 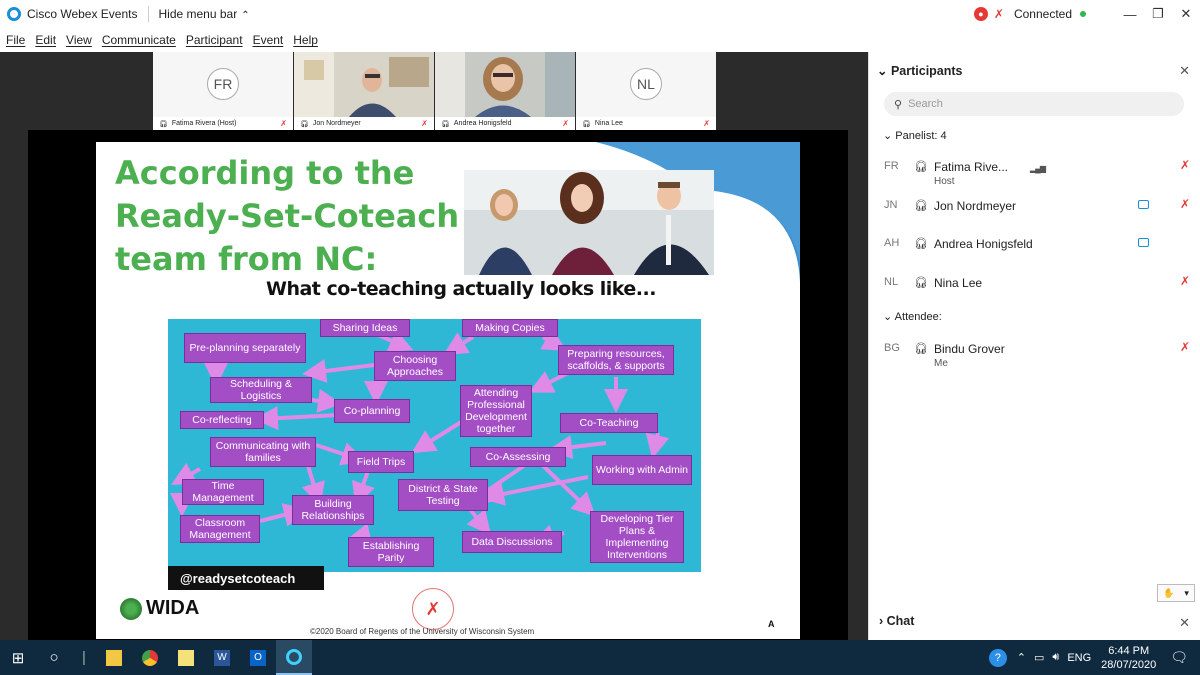 I want to click on participant-row-nina: NL 🎧︎ Nina Lee ✗, so click(x=1039, y=286).